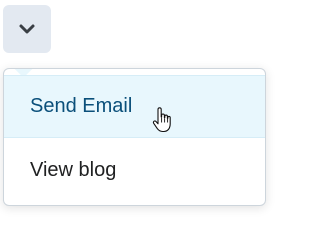 The height and width of the screenshot is (240, 320). I want to click on menu-item-label: View blog, so click(73, 169).